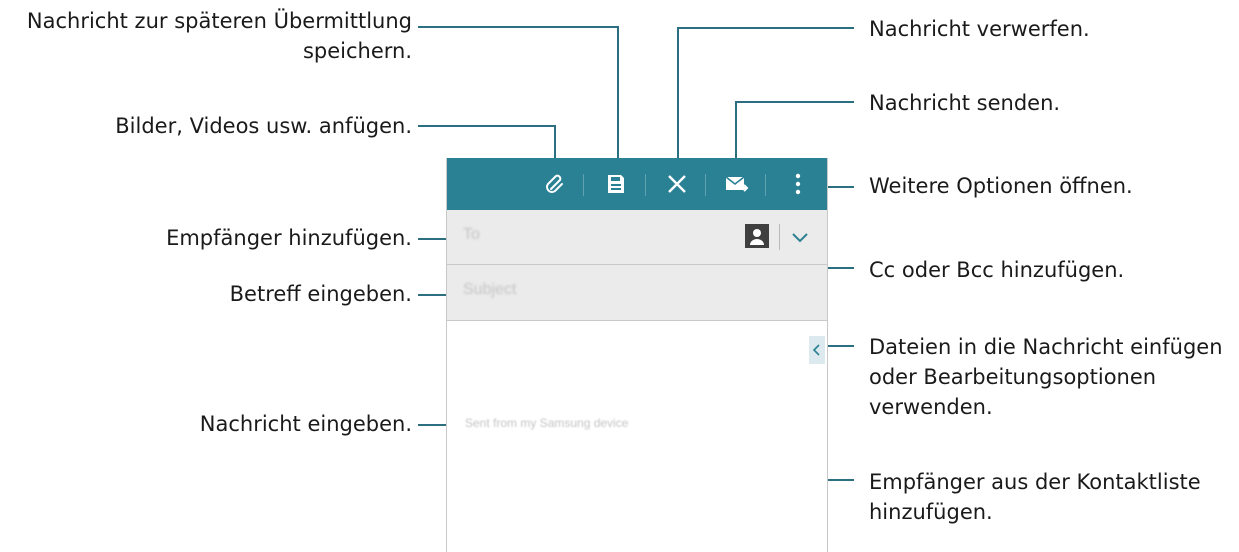 This screenshot has height=552, width=1239. What do you see at coordinates (1001, 186) in the screenshot?
I see `callout-more-options: Weitere Optionen öffnen.` at bounding box center [1001, 186].